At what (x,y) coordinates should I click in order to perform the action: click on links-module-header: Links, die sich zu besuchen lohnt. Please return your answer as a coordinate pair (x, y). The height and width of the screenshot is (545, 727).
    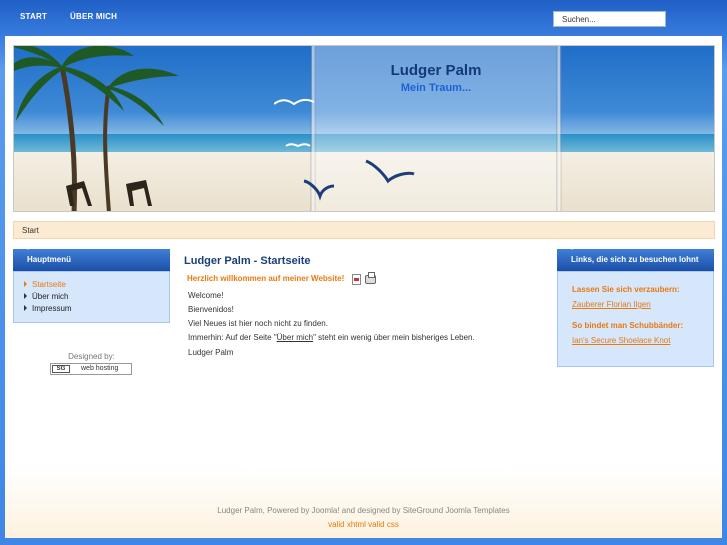
    Looking at the image, I should click on (635, 258).